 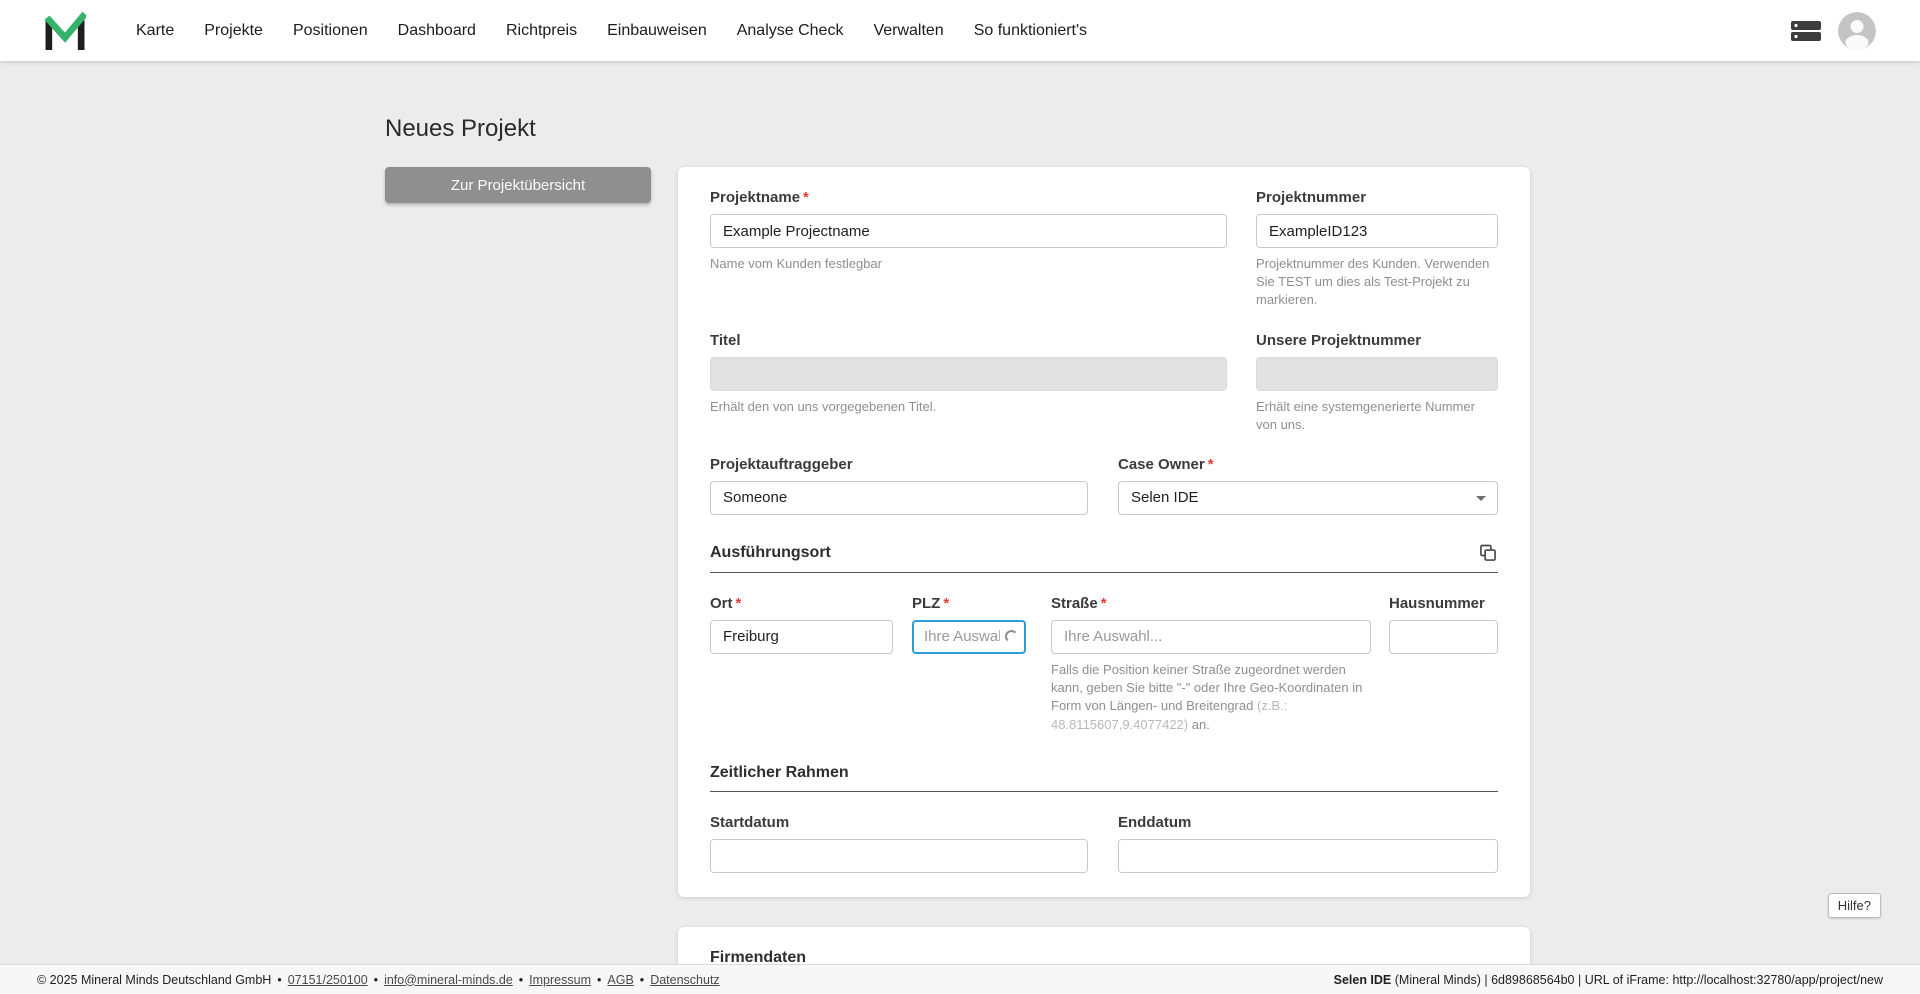 What do you see at coordinates (779, 772) in the screenshot?
I see `zeitlicher-rahmen-title: Zeitlicher Rahmen` at bounding box center [779, 772].